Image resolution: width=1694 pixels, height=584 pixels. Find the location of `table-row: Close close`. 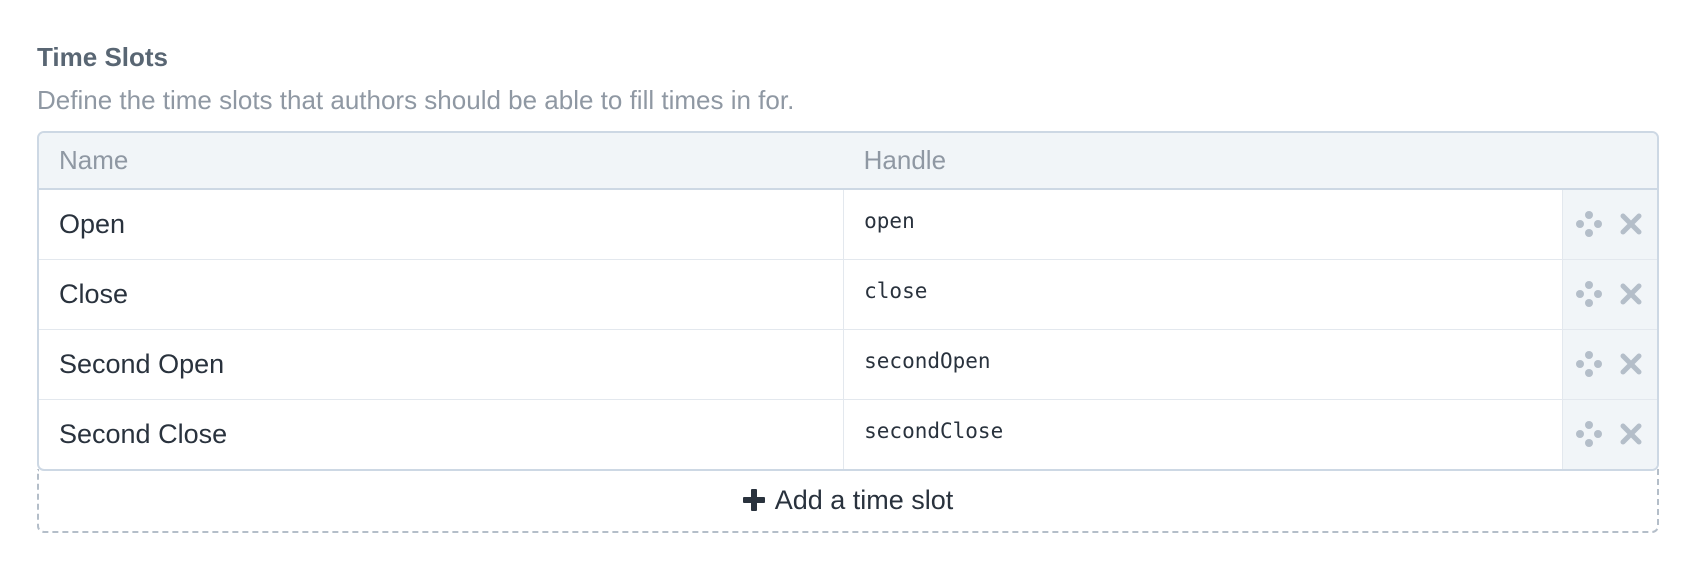

table-row: Close close is located at coordinates (848, 293).